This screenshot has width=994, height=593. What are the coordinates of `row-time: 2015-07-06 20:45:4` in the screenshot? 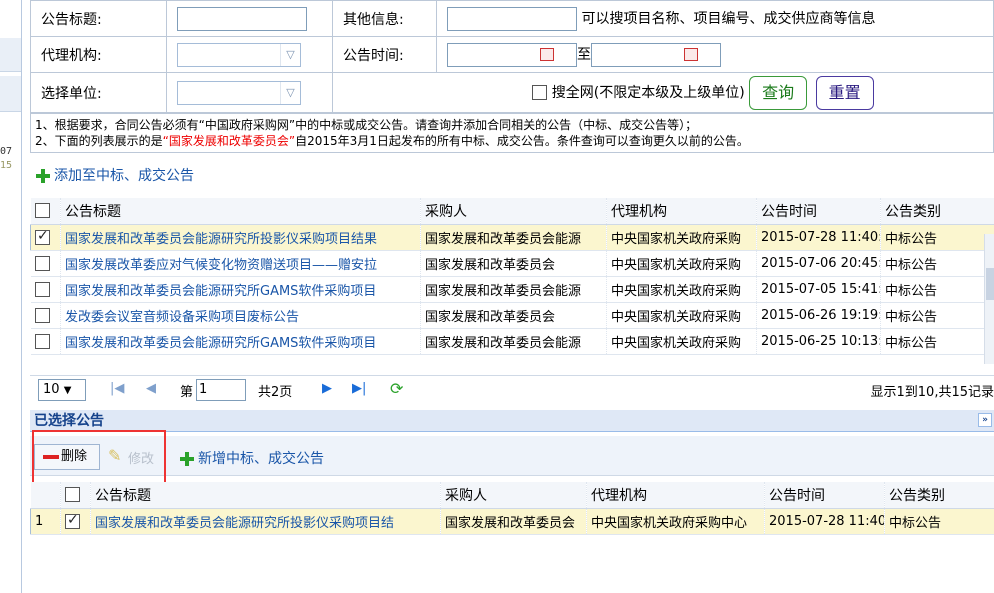 It's located at (818, 263).